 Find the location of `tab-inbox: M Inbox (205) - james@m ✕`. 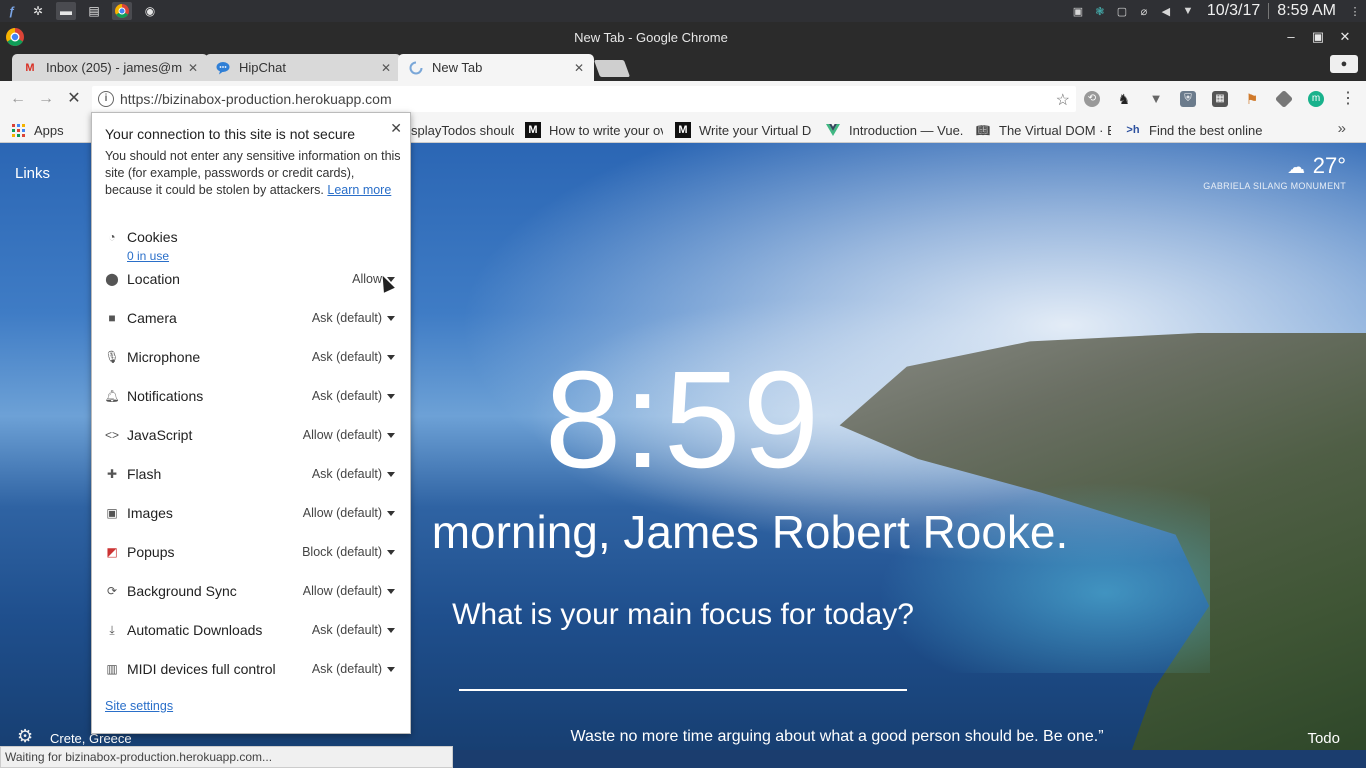

tab-inbox: M Inbox (205) - james@m ✕ is located at coordinates (110, 67).